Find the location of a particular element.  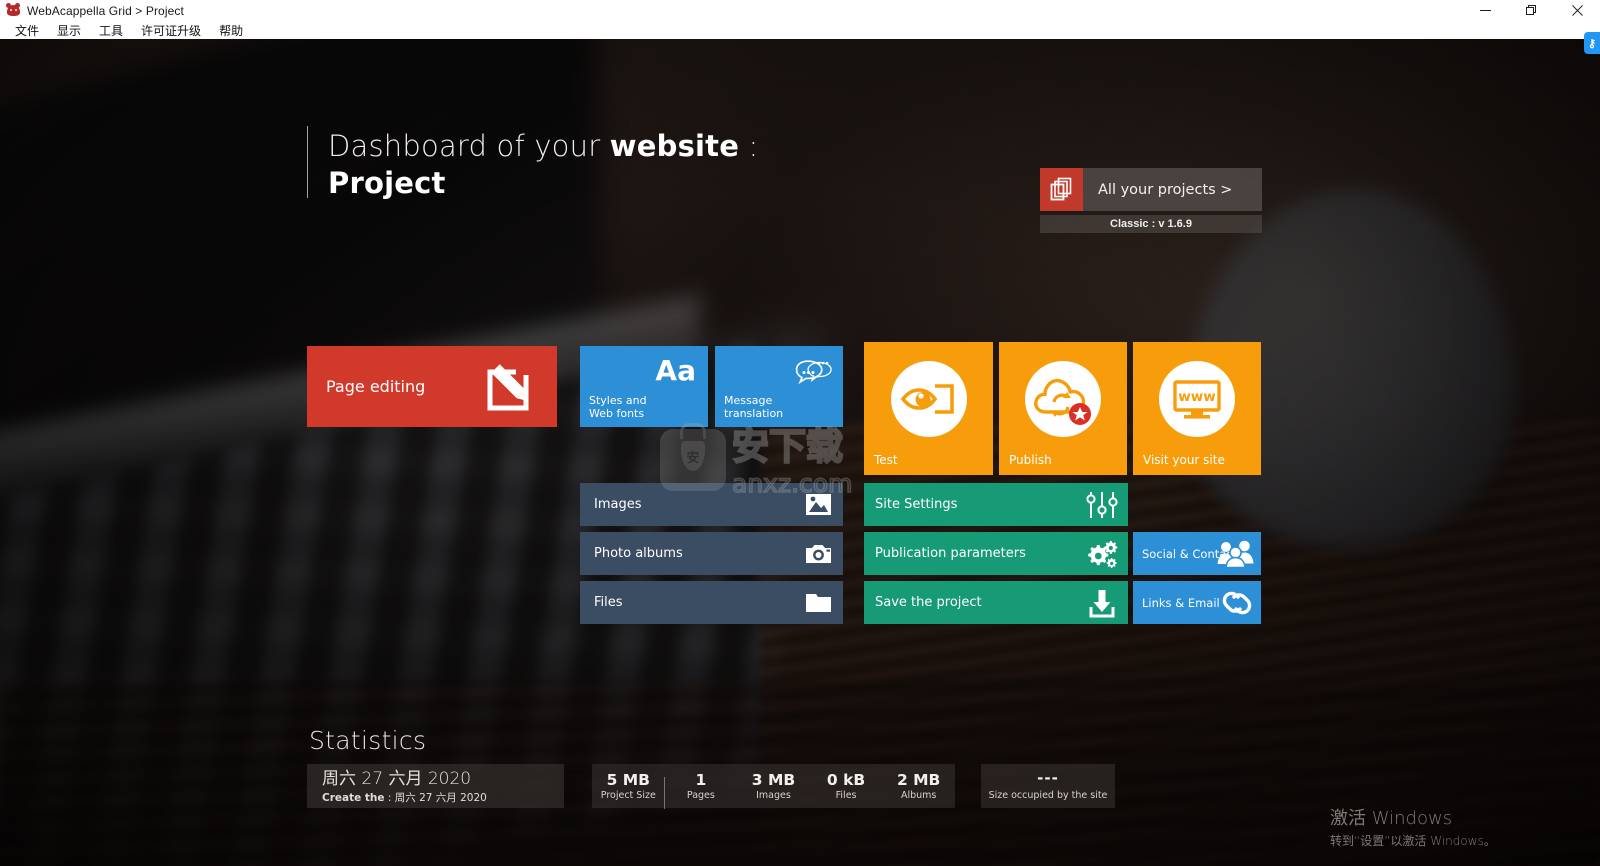

stat-files: 0 kB Files is located at coordinates (846, 786).